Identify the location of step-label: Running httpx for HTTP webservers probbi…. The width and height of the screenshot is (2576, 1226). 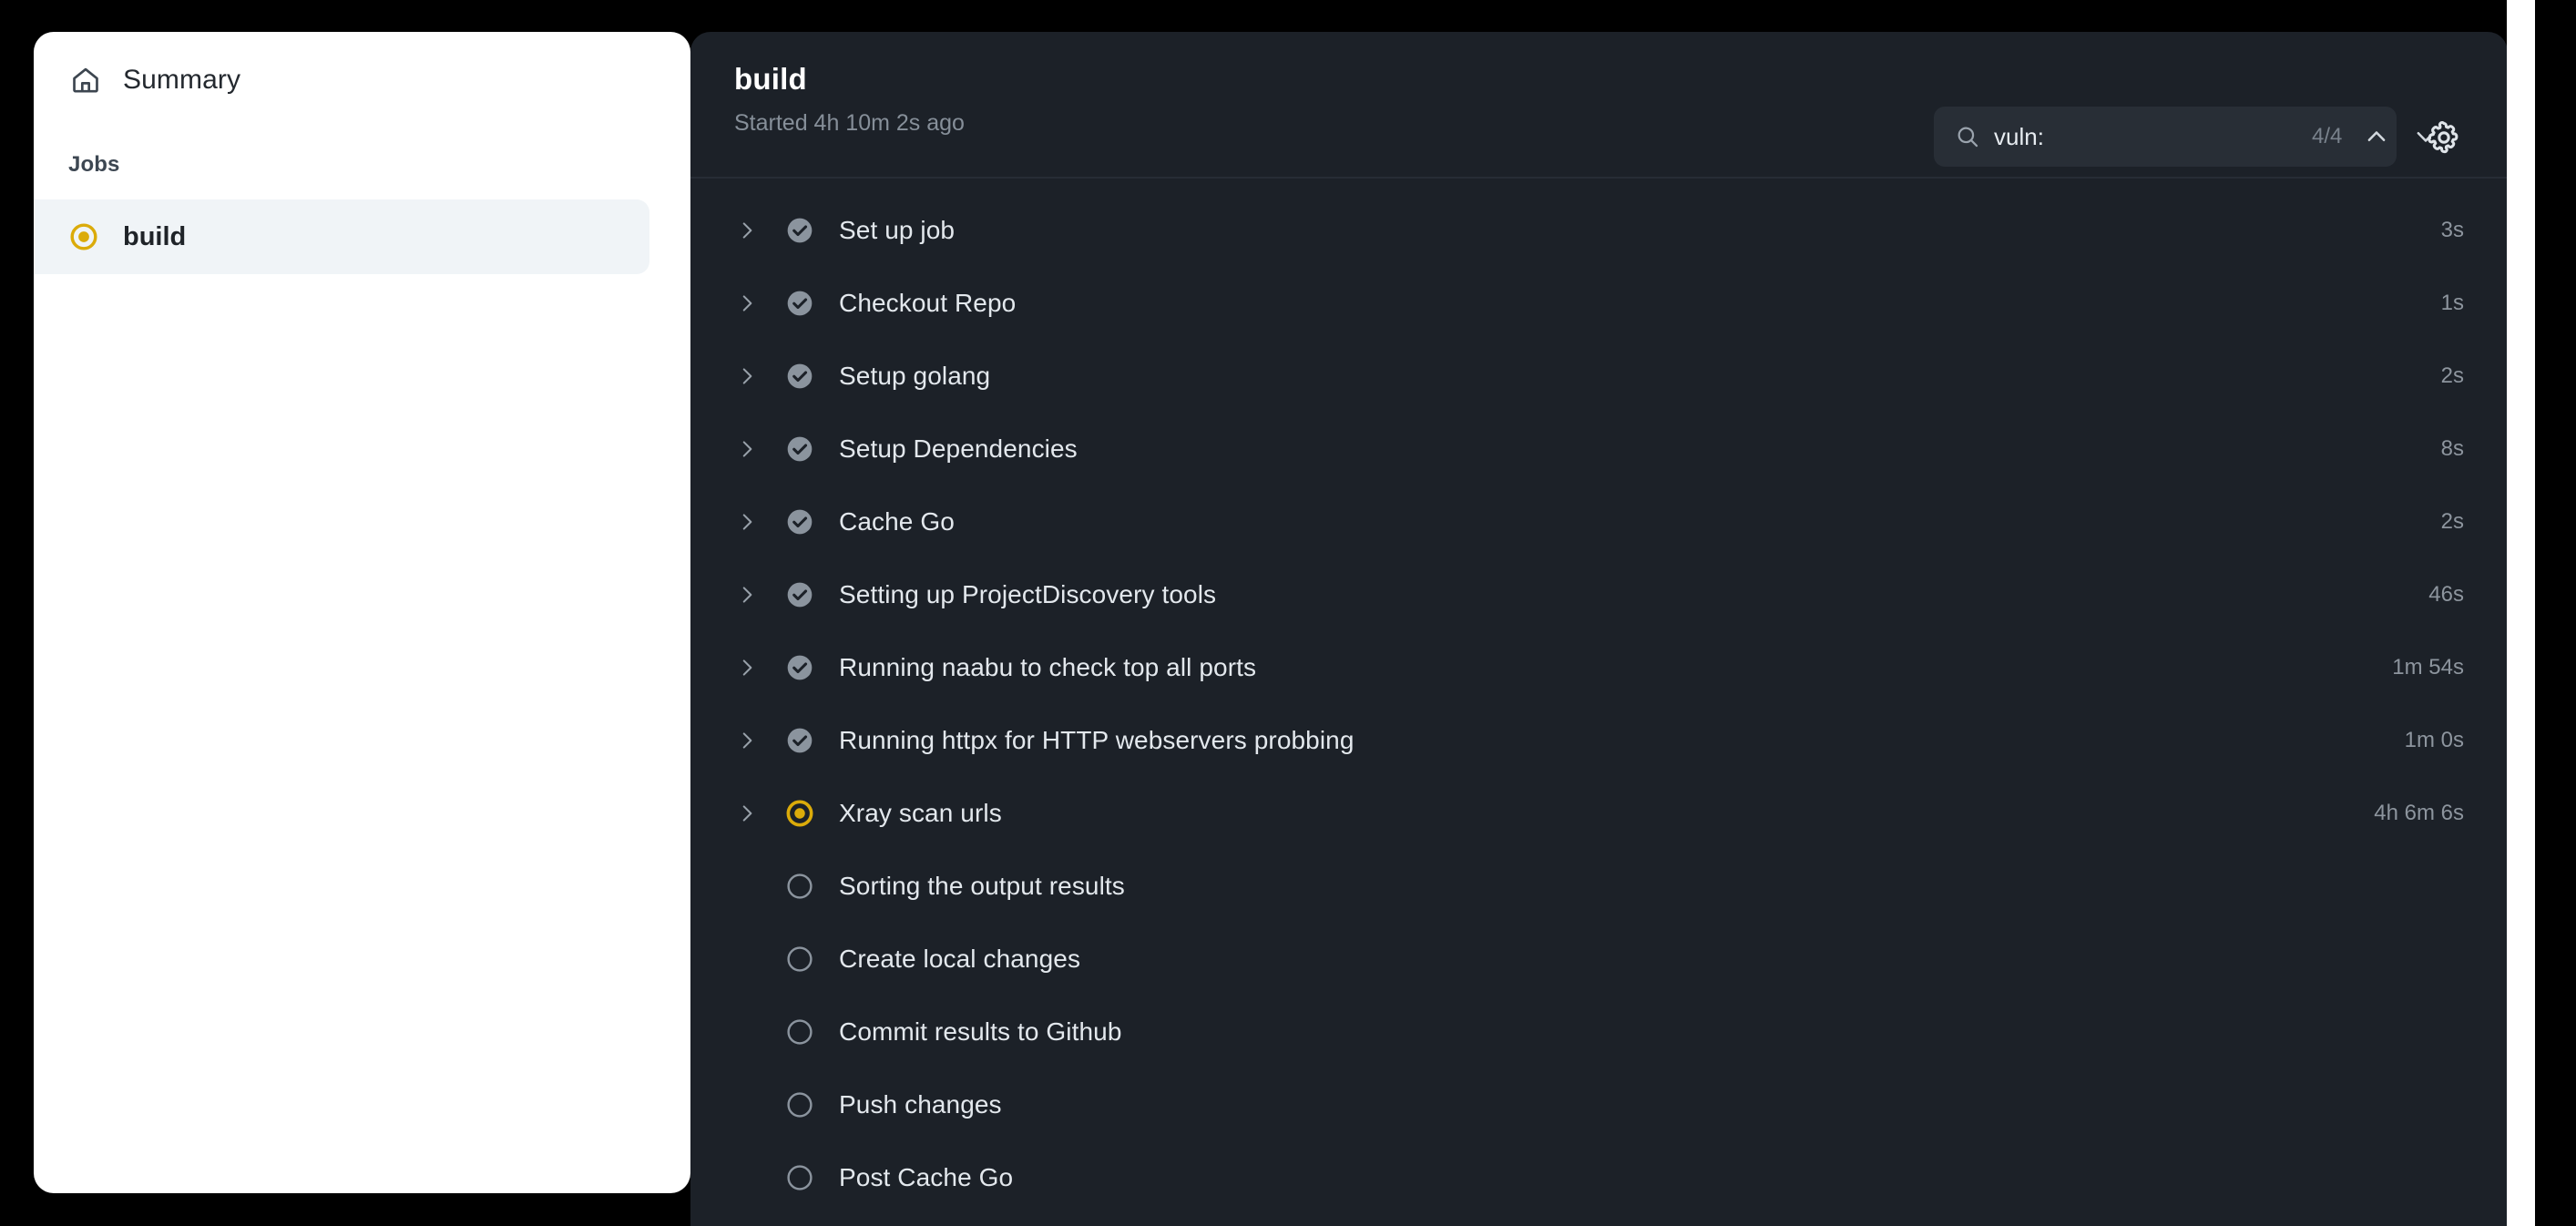
(1096, 740).